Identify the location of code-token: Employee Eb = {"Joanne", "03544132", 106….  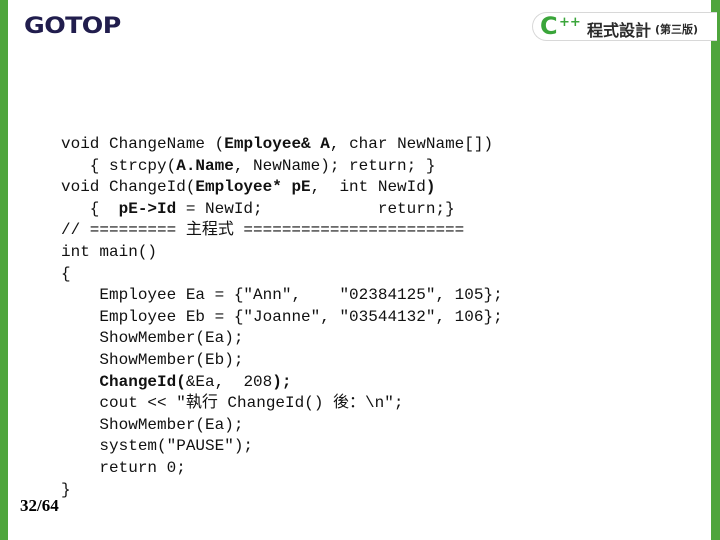
(282, 316).